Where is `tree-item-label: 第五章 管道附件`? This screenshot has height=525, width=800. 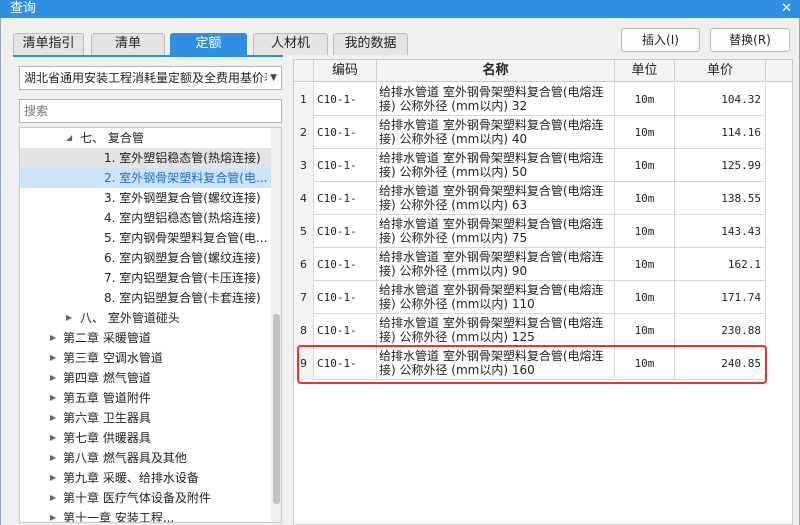 tree-item-label: 第五章 管道附件 is located at coordinates (107, 398).